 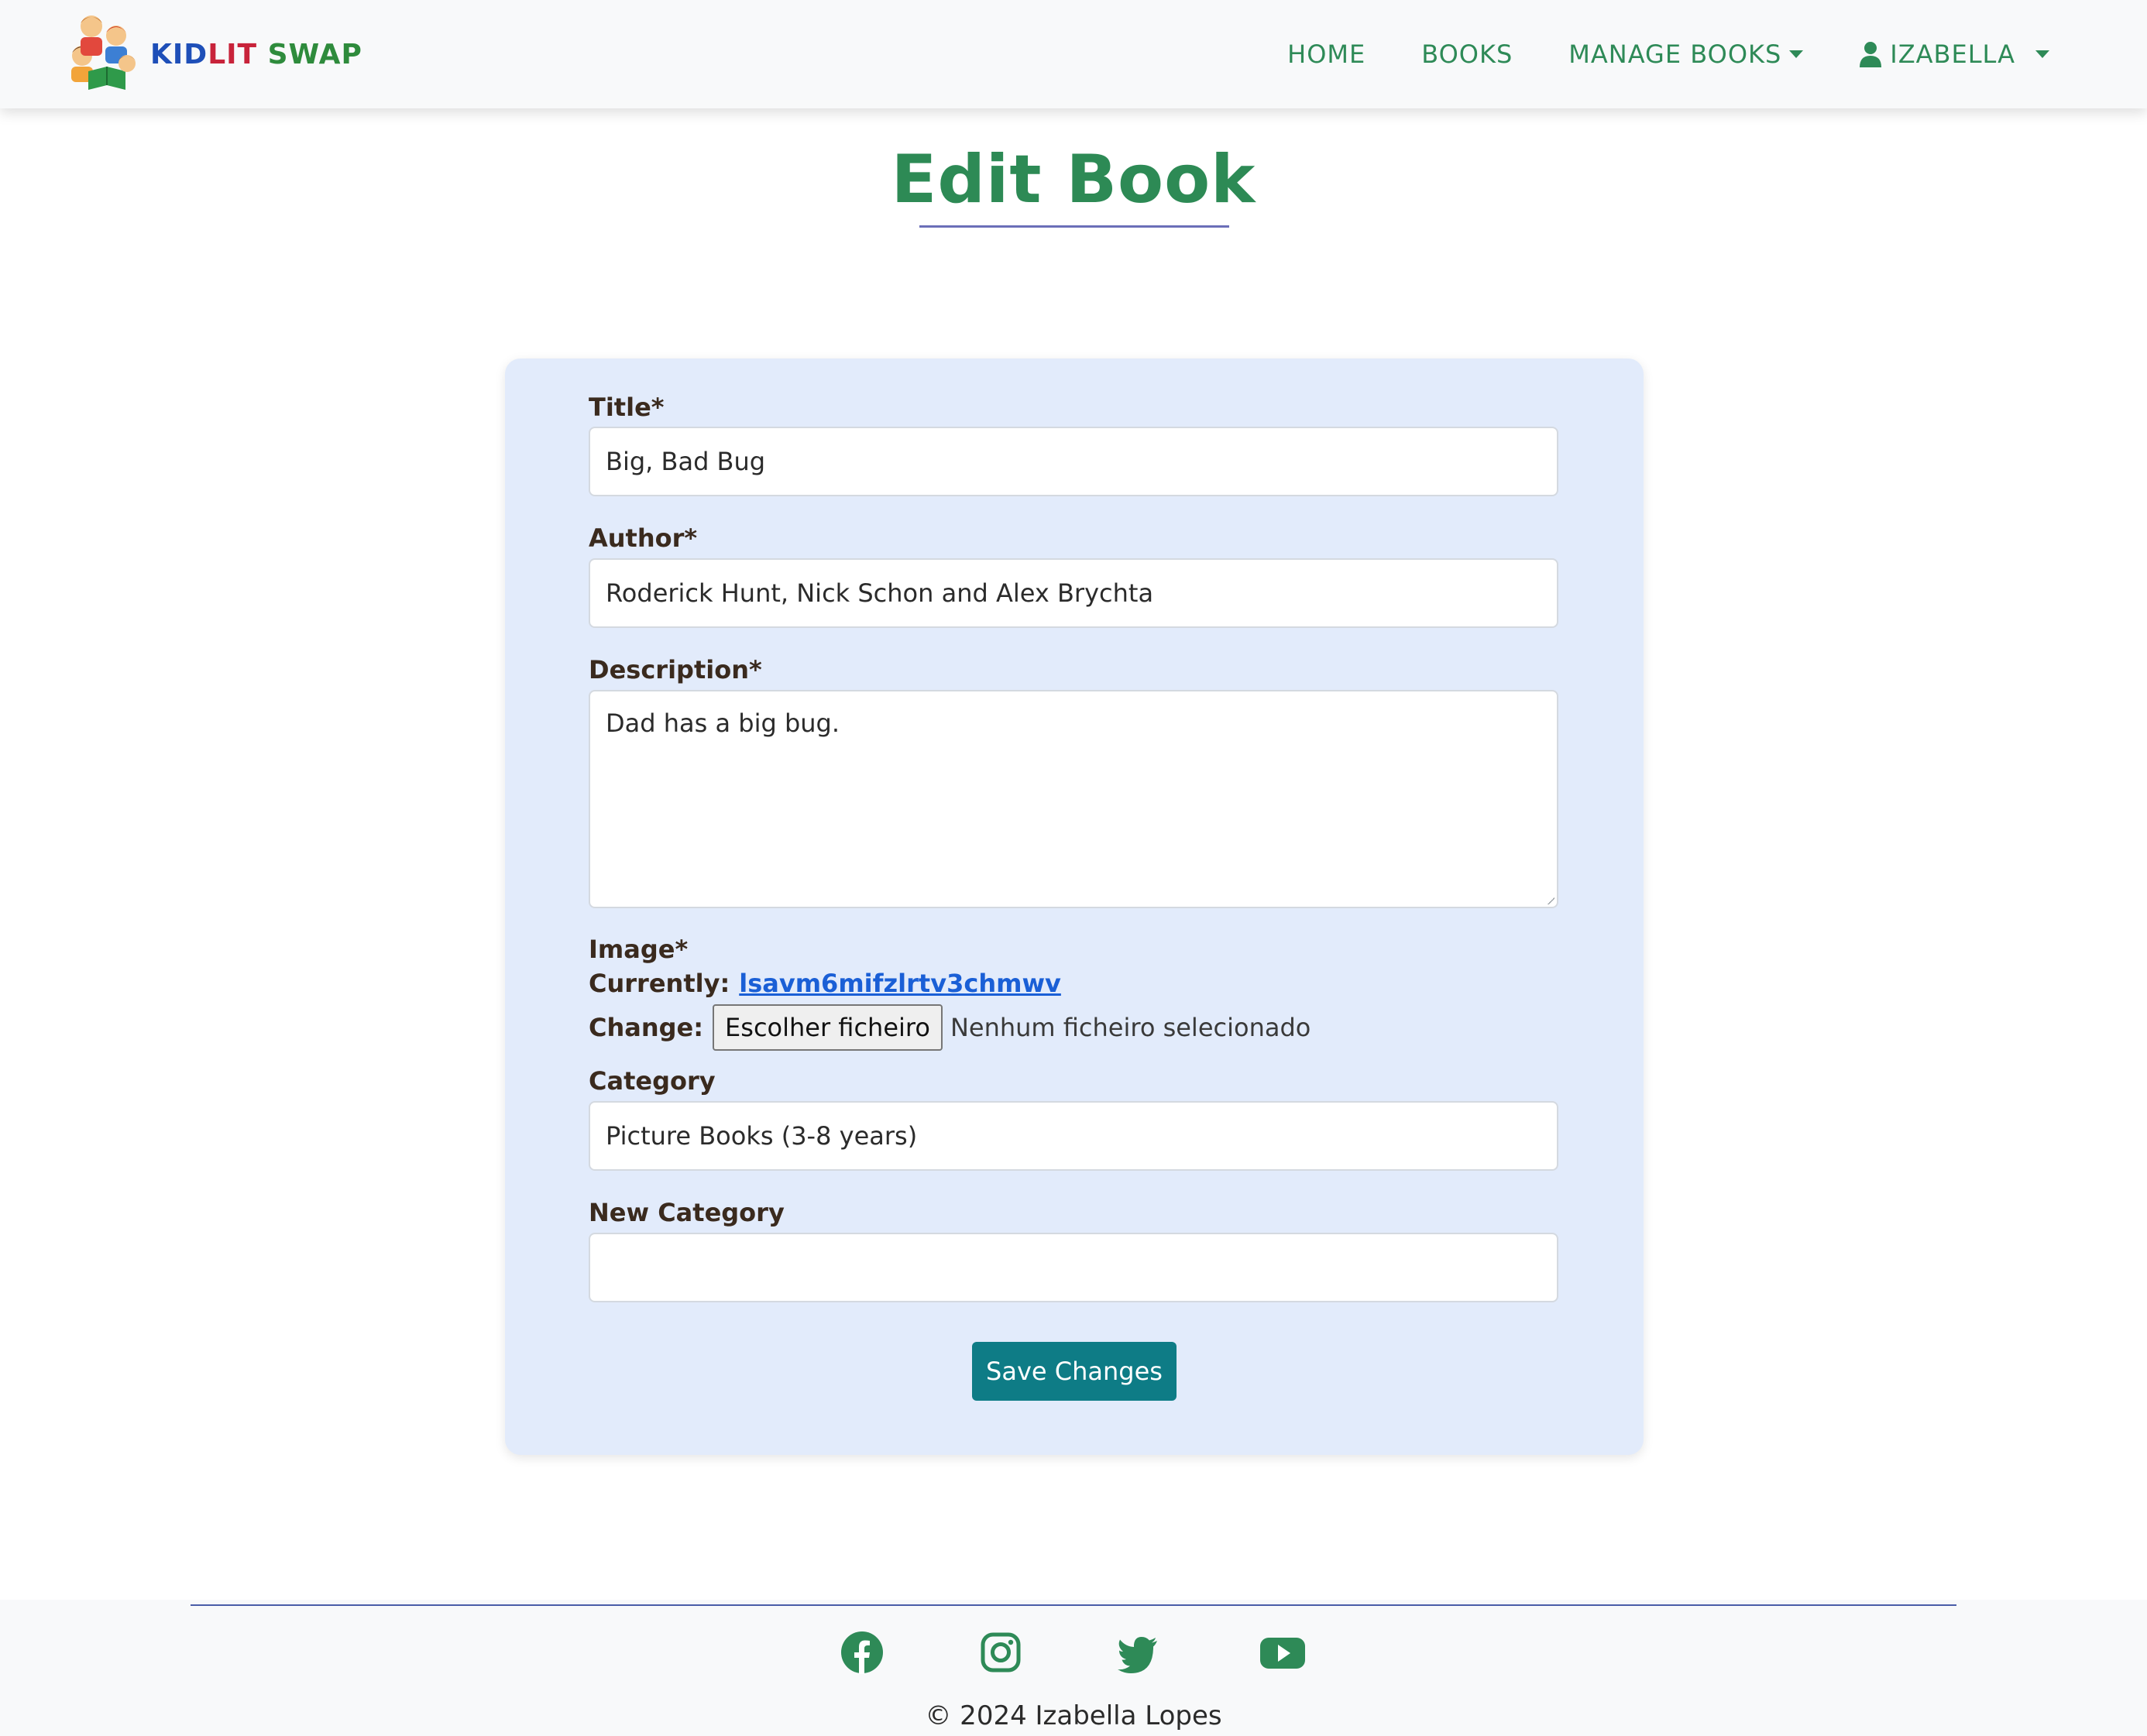 I want to click on youtube-icon, so click(x=1282, y=1652).